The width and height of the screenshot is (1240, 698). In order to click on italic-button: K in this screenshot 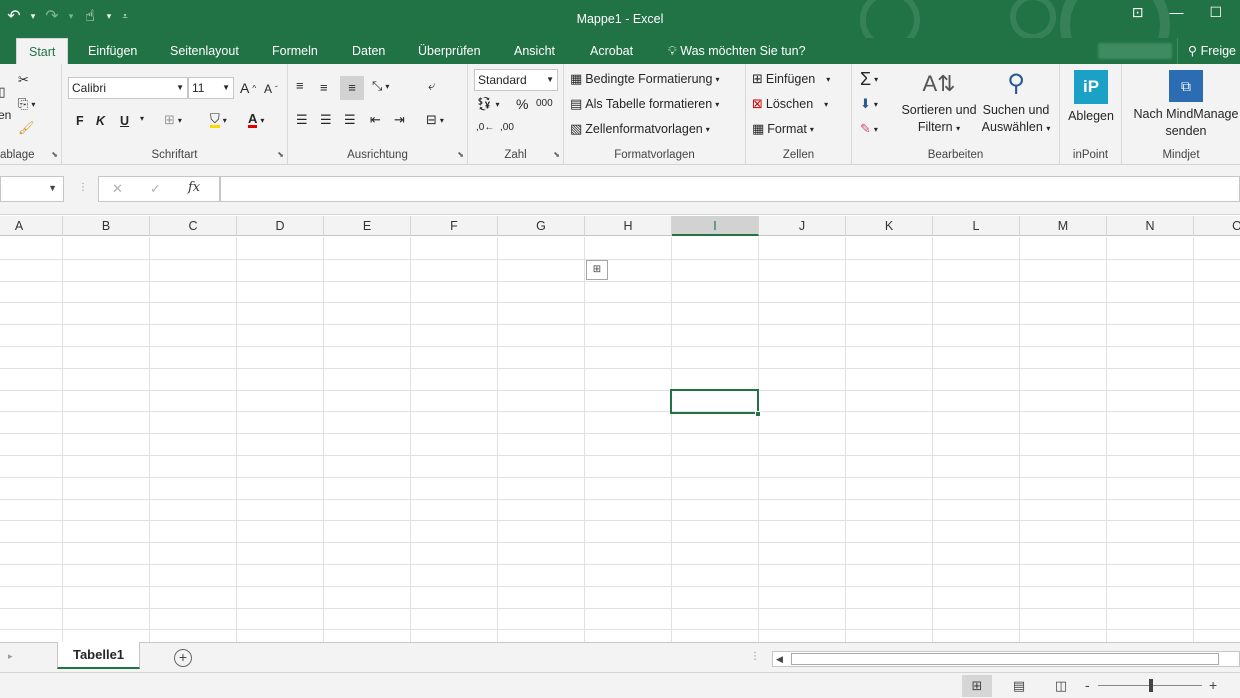, I will do `click(100, 121)`.